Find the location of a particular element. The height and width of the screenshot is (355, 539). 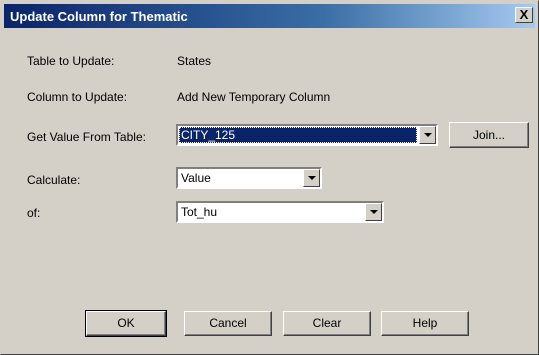

of-select: Tot_hu is located at coordinates (280, 212).